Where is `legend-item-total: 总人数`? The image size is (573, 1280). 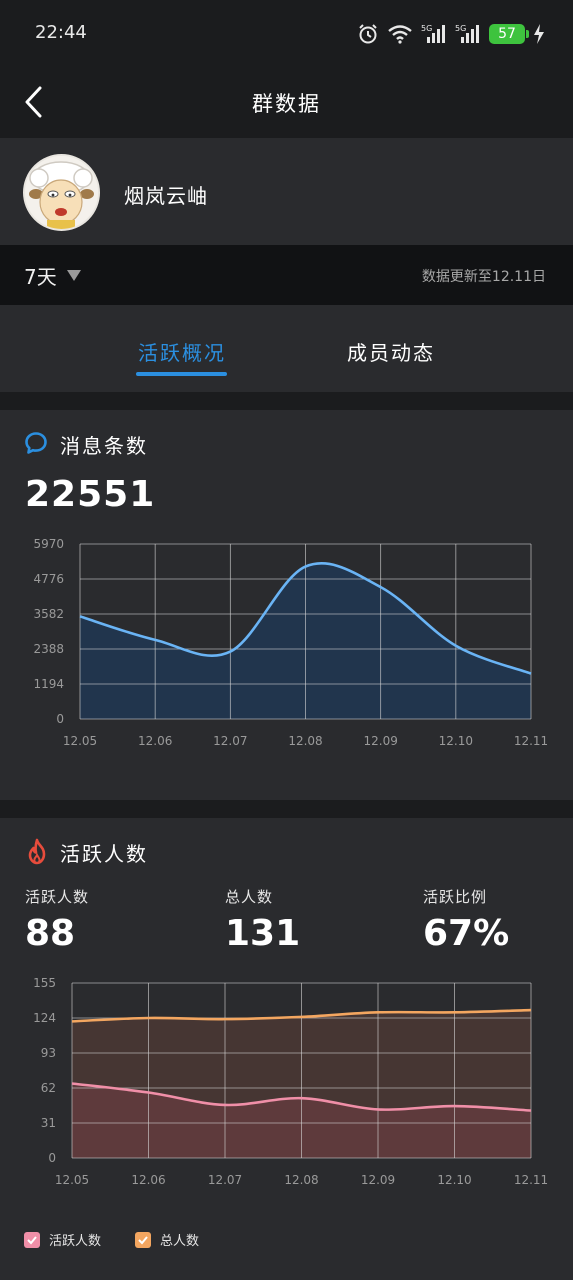 legend-item-total: 总人数 is located at coordinates (167, 1239).